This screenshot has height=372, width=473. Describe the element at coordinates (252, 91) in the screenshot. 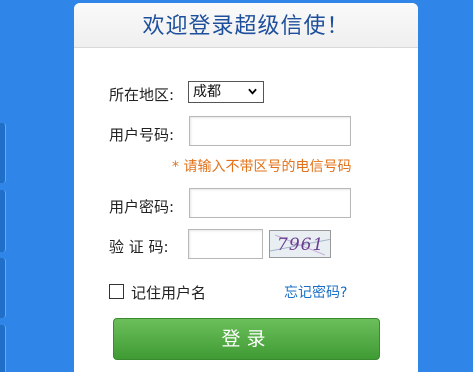

I see `chevron-down-icon` at that location.